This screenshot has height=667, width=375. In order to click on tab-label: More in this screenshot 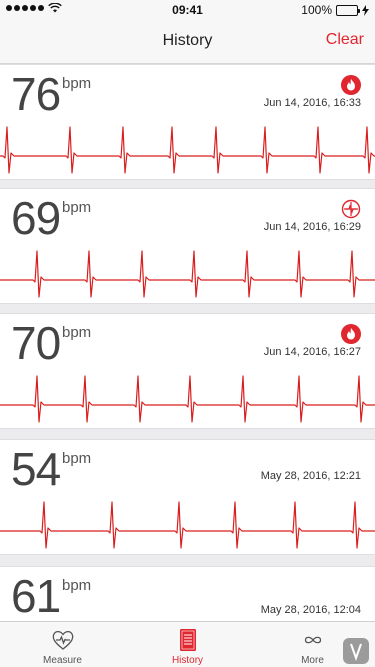, I will do `click(312, 660)`.